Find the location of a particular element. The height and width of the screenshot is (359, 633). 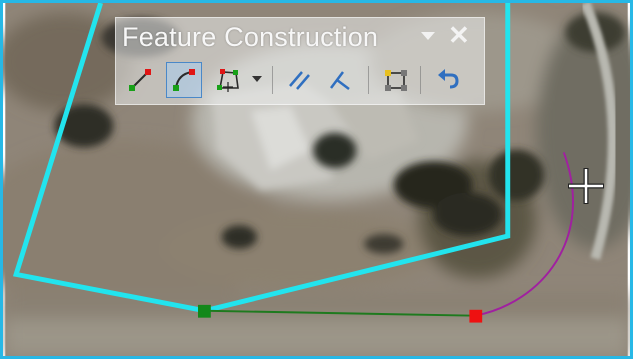

toolbar-title: Feature Construction is located at coordinates (250, 37).